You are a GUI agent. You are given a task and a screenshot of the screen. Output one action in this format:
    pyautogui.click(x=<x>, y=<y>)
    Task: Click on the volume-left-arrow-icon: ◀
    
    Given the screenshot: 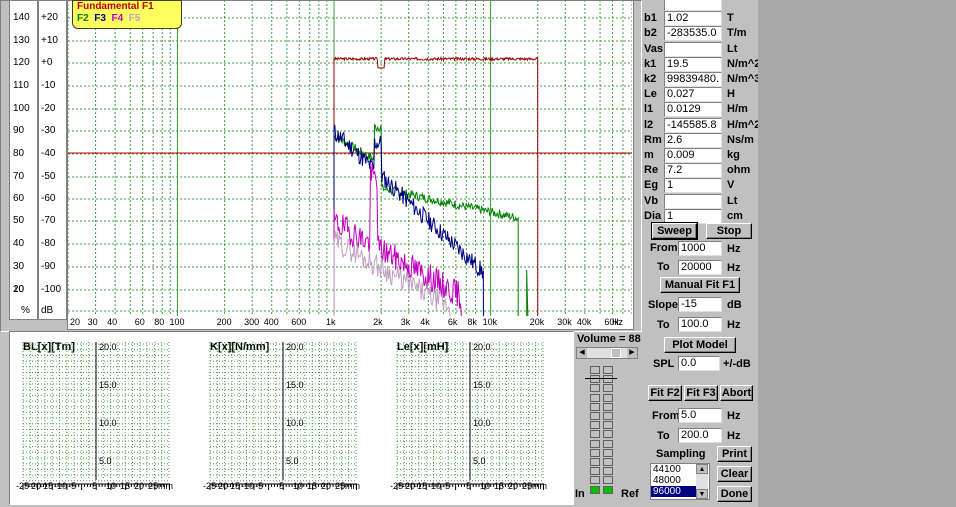 What is the action you would take?
    pyautogui.click(x=582, y=353)
    